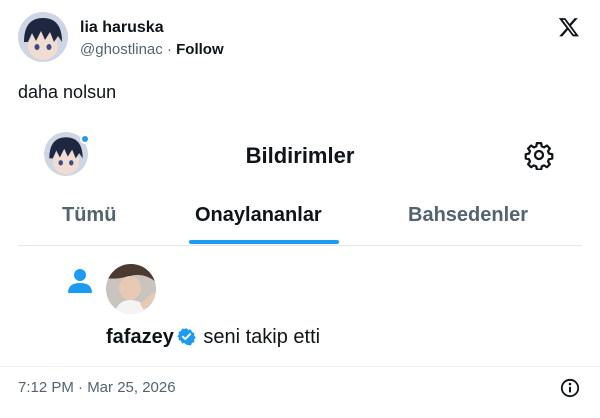  What do you see at coordinates (80, 281) in the screenshot?
I see `person-icon` at bounding box center [80, 281].